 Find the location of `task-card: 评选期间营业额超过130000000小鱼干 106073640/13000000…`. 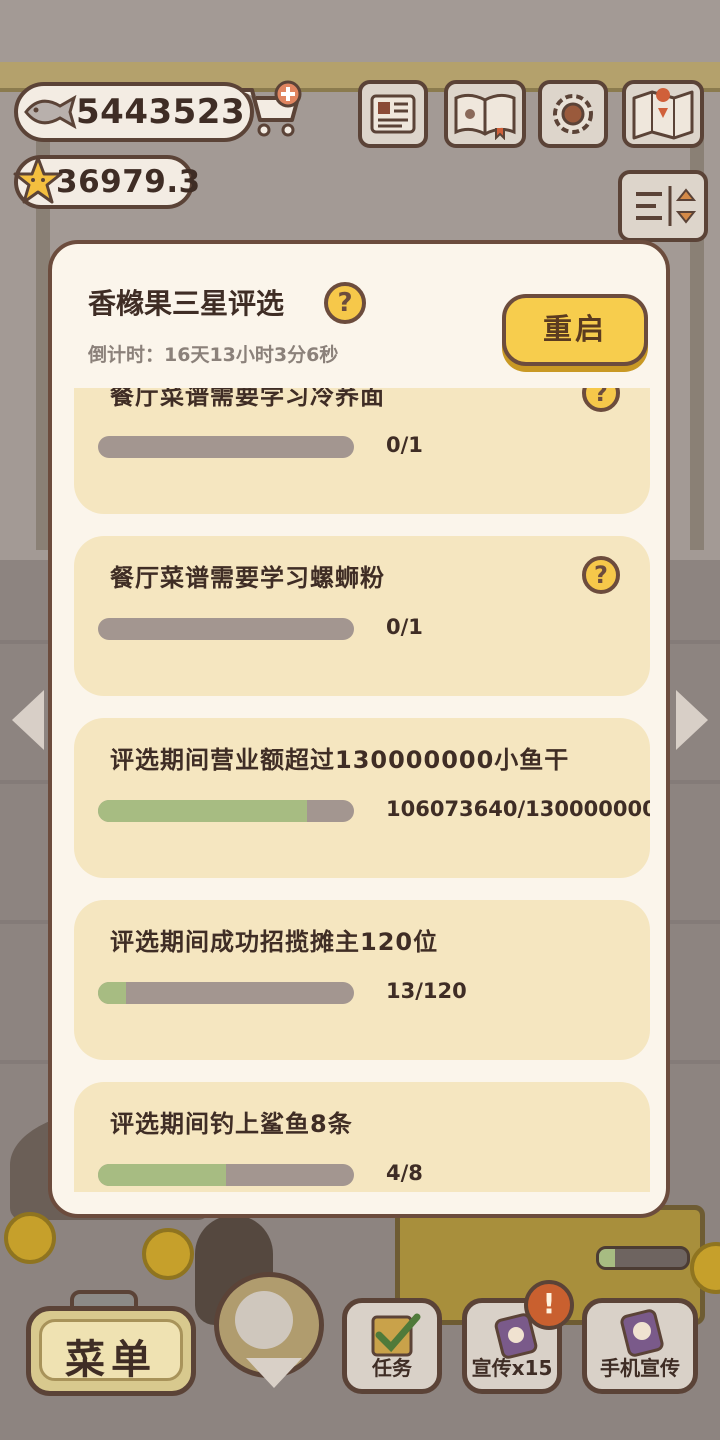

task-card: 评选期间营业额超过130000000小鱼干 106073640/13000000… is located at coordinates (362, 798).